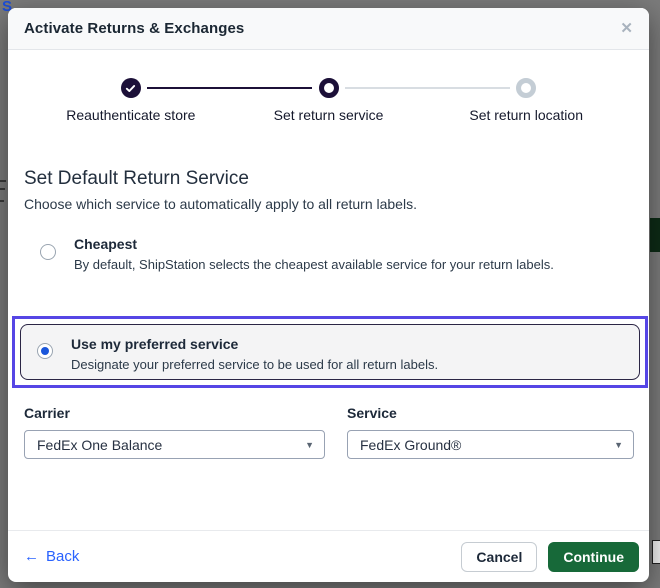  Describe the element at coordinates (655, 235) in the screenshot. I see `background-green-button-fragment` at that location.